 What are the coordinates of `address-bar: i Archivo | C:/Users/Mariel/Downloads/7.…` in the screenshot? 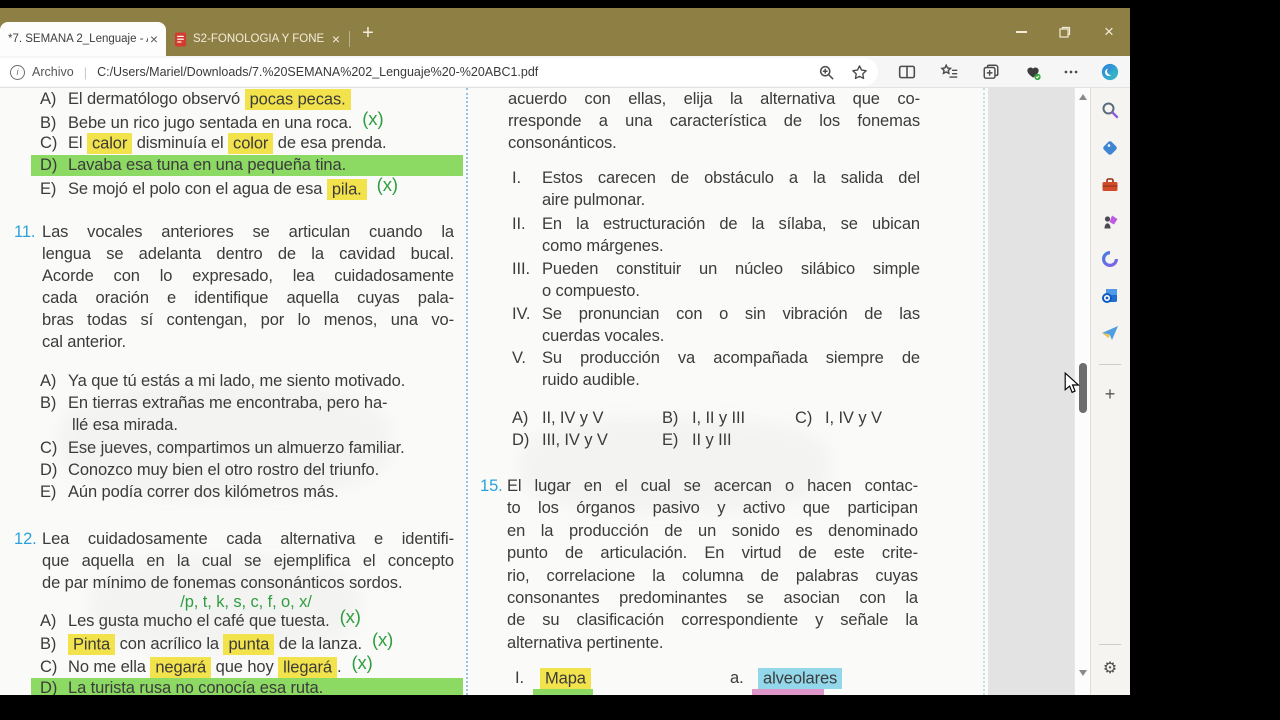 It's located at (439, 72).